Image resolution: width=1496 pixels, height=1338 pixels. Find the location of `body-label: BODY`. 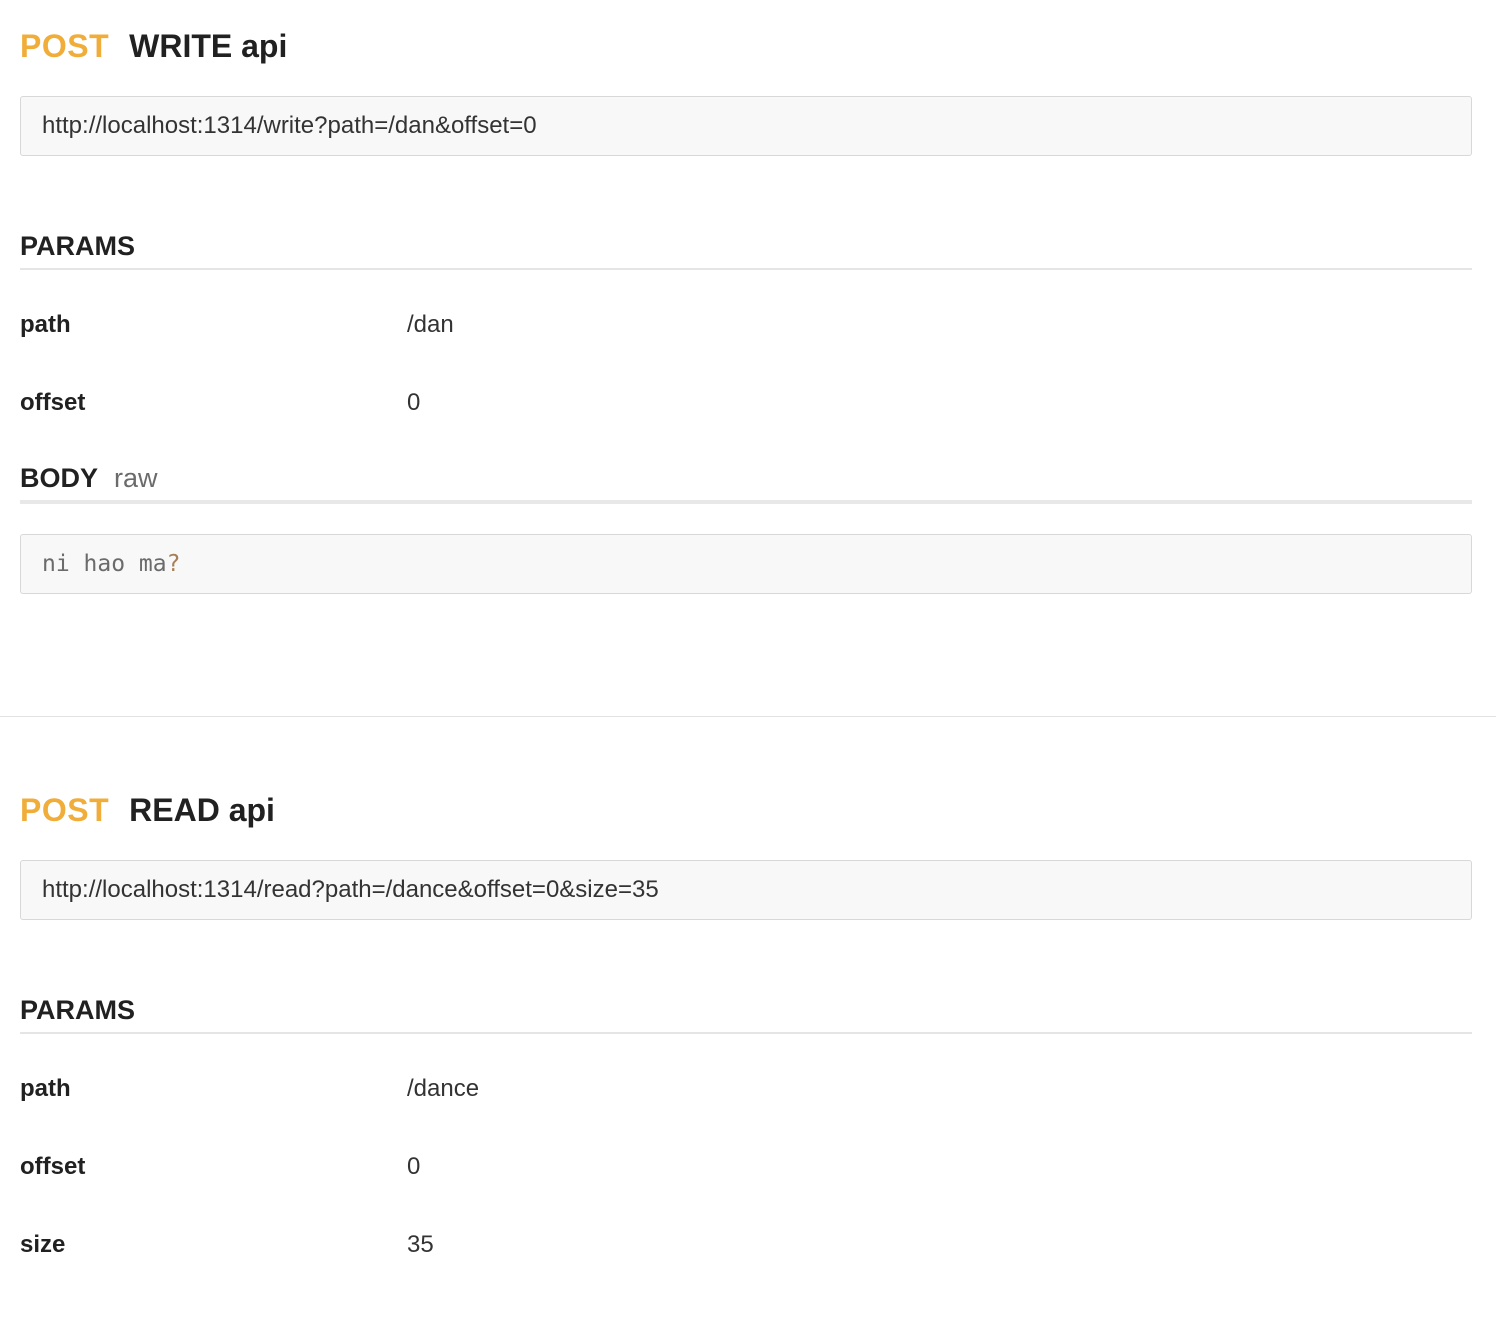

body-label: BODY is located at coordinates (59, 478).